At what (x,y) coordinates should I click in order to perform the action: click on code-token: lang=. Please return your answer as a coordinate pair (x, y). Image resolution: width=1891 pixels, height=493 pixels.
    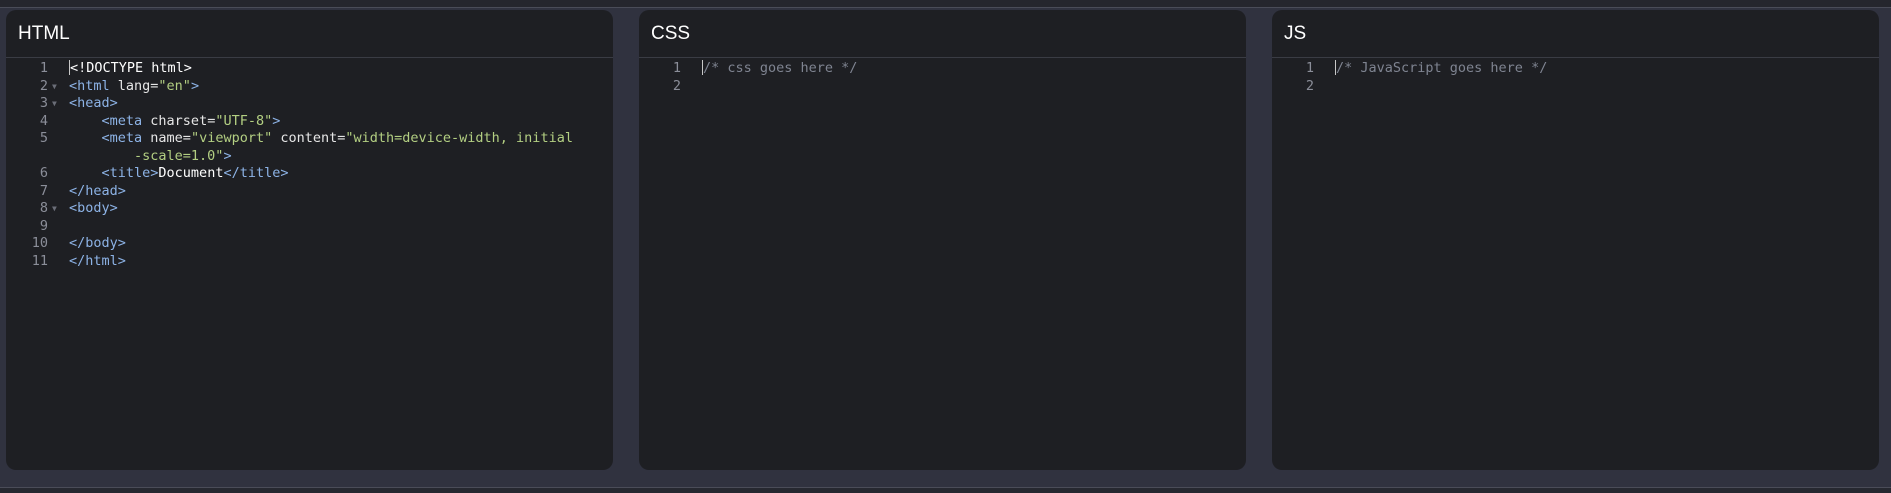
    Looking at the image, I should click on (138, 85).